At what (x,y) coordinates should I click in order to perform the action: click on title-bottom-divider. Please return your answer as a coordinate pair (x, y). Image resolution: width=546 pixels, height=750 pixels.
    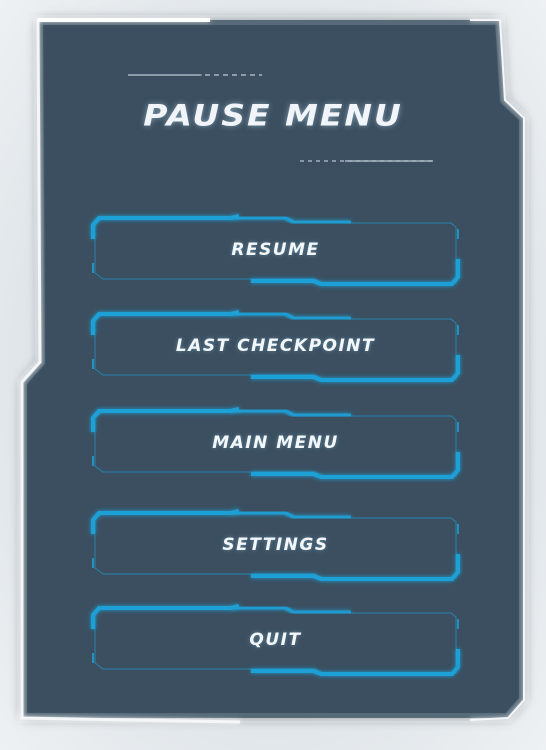
    Looking at the image, I should click on (389, 161).